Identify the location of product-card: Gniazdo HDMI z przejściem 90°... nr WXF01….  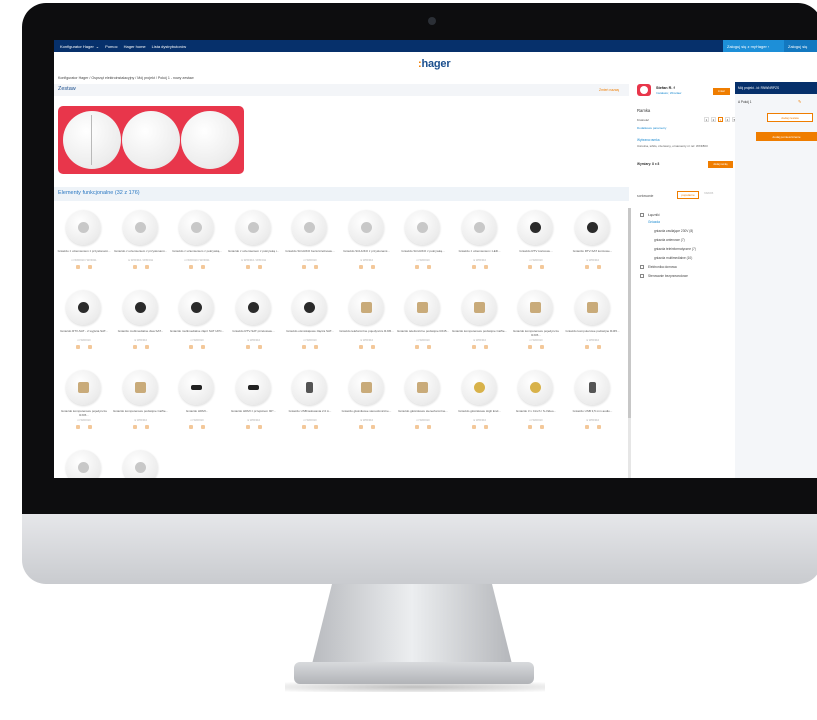
(254, 403).